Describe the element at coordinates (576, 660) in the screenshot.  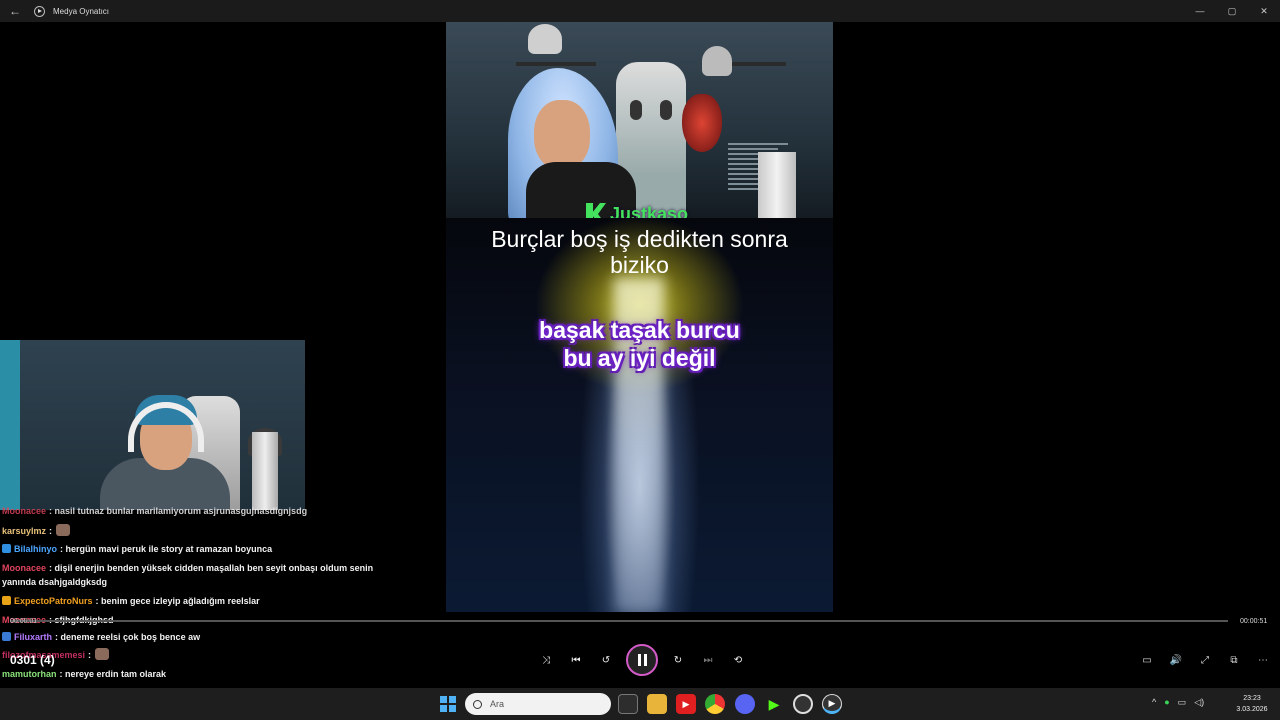
I see `previous-icon: ⏮` at that location.